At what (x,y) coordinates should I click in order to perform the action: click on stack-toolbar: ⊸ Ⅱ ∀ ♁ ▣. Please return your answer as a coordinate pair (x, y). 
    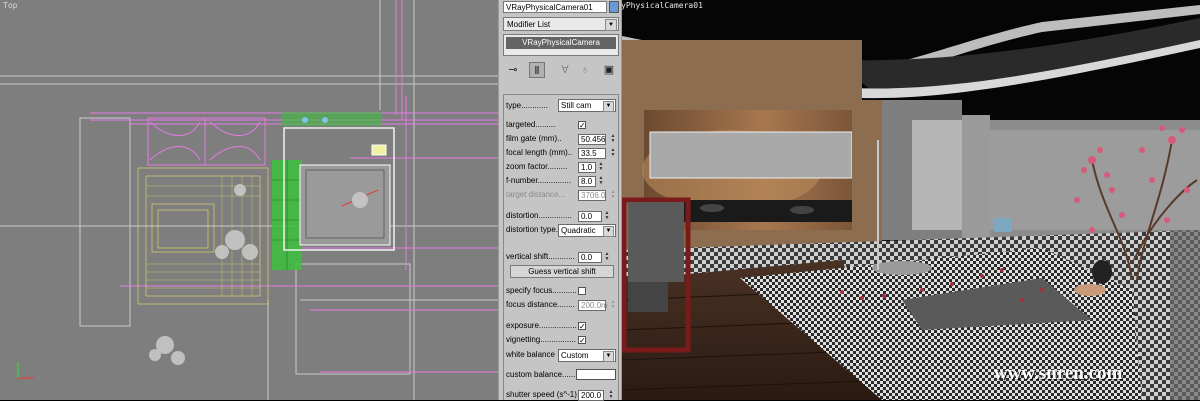
    Looking at the image, I should click on (561, 71).